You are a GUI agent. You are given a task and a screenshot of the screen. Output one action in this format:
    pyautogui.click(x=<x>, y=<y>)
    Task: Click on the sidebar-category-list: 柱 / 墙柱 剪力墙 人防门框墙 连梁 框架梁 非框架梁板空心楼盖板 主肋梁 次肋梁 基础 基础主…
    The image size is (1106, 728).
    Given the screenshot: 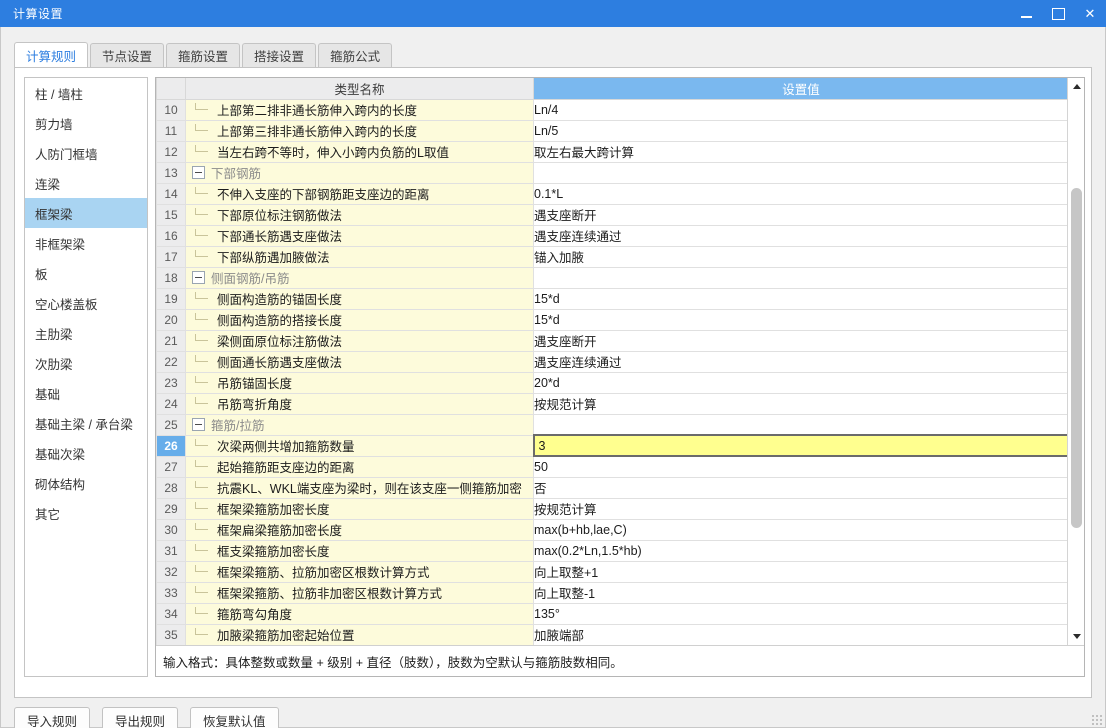 What is the action you would take?
    pyautogui.click(x=86, y=377)
    